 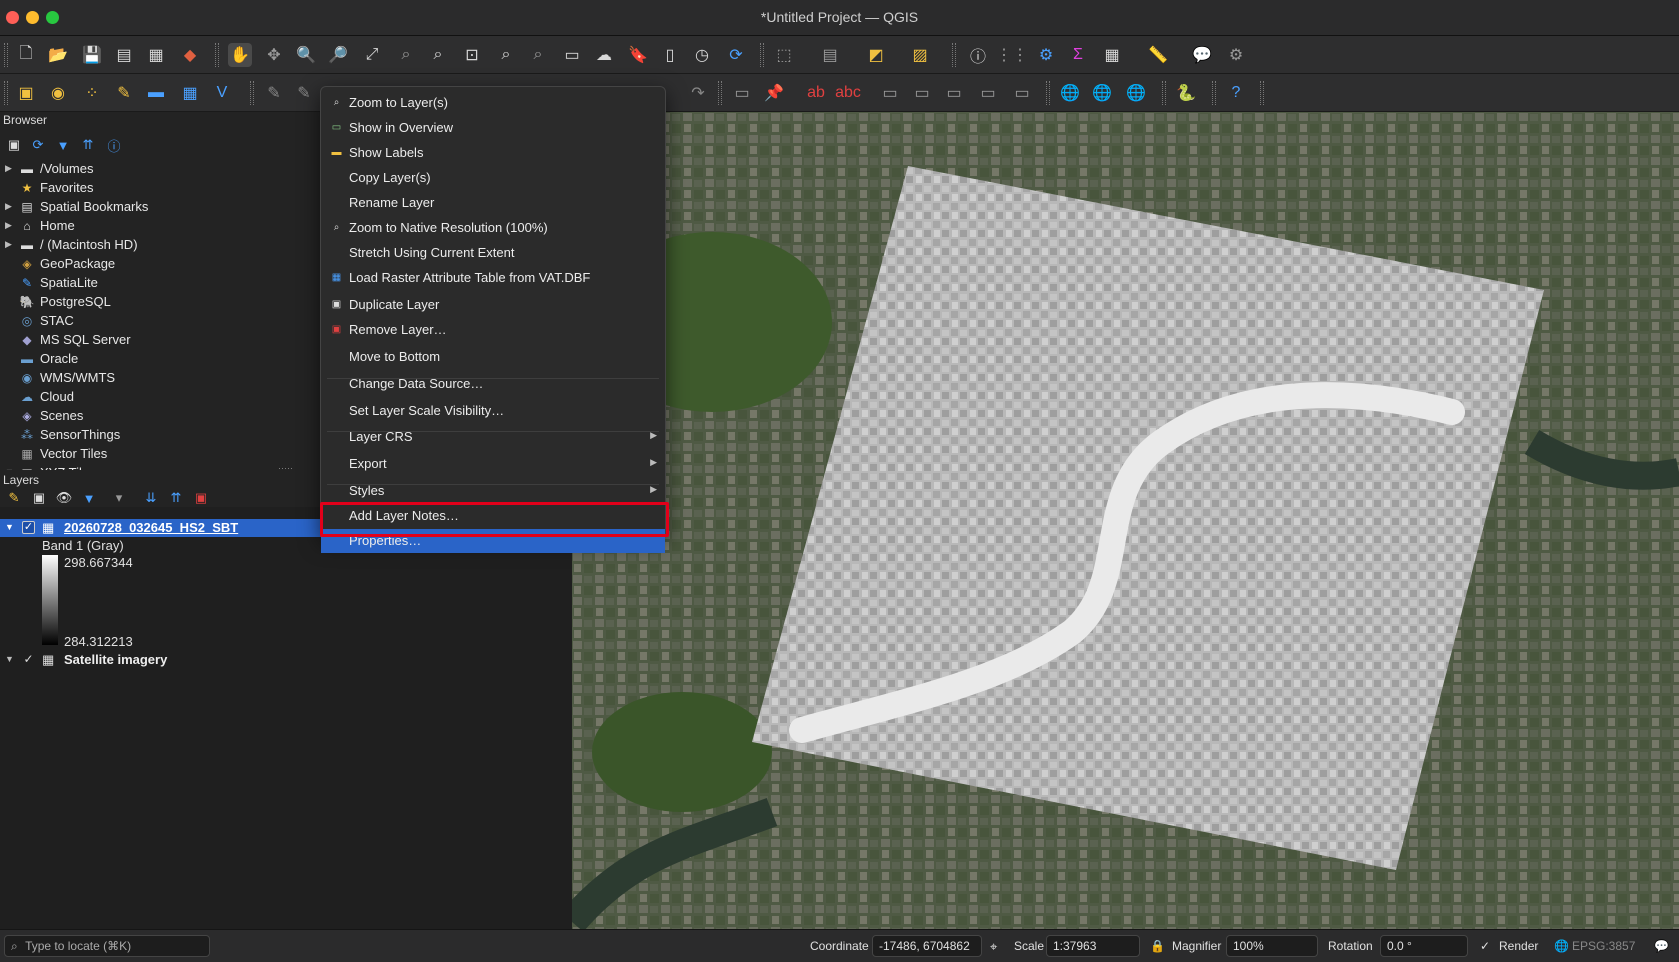 What do you see at coordinates (201, 498) in the screenshot?
I see `remove-layer-group-icon: ▣` at bounding box center [201, 498].